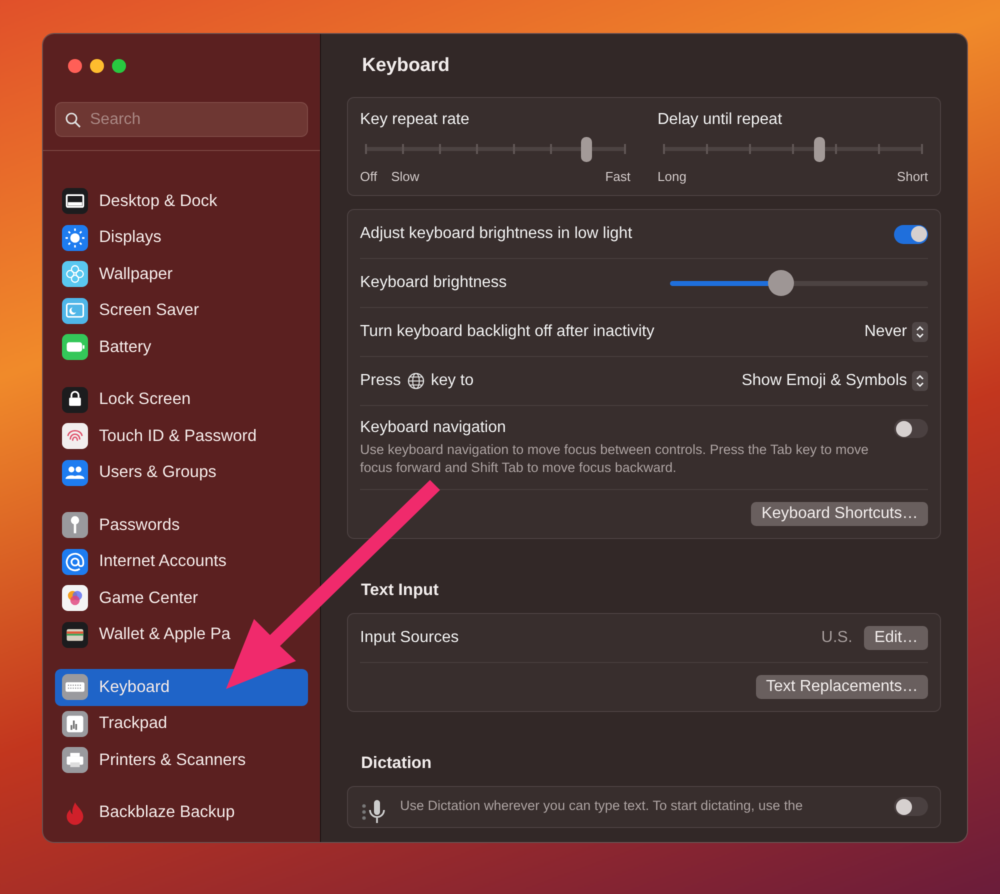 This screenshot has width=1000, height=894. Describe the element at coordinates (75, 237) in the screenshot. I see `sun-icon` at that location.